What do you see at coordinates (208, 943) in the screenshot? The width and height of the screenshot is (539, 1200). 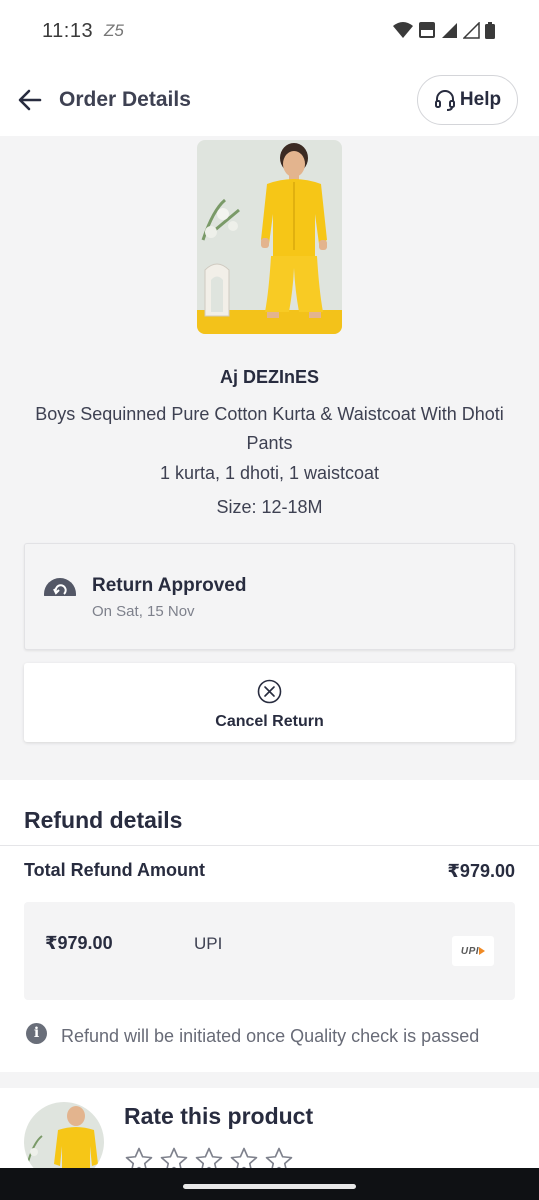 I see `refund-method-name: UPI` at bounding box center [208, 943].